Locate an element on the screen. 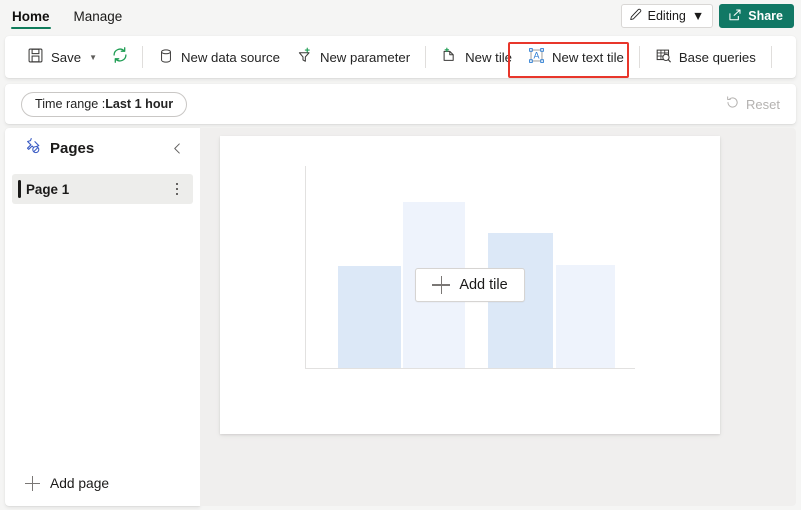 The width and height of the screenshot is (801, 510). save-label: Save is located at coordinates (66, 57).